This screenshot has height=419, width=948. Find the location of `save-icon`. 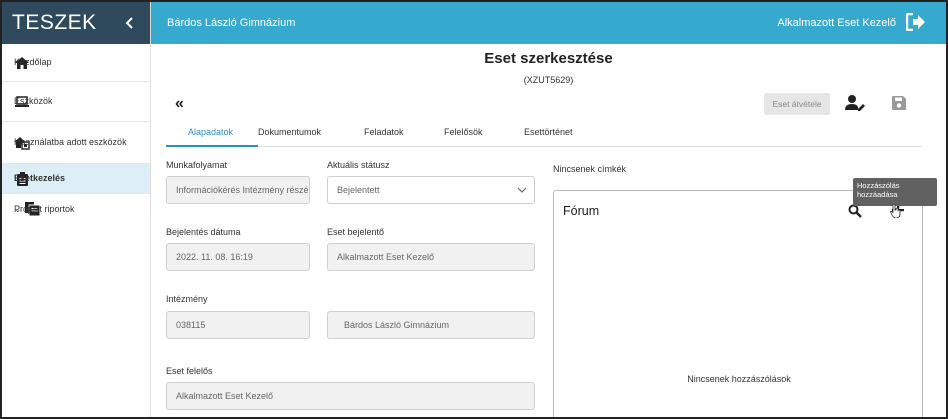

save-icon is located at coordinates (899, 103).